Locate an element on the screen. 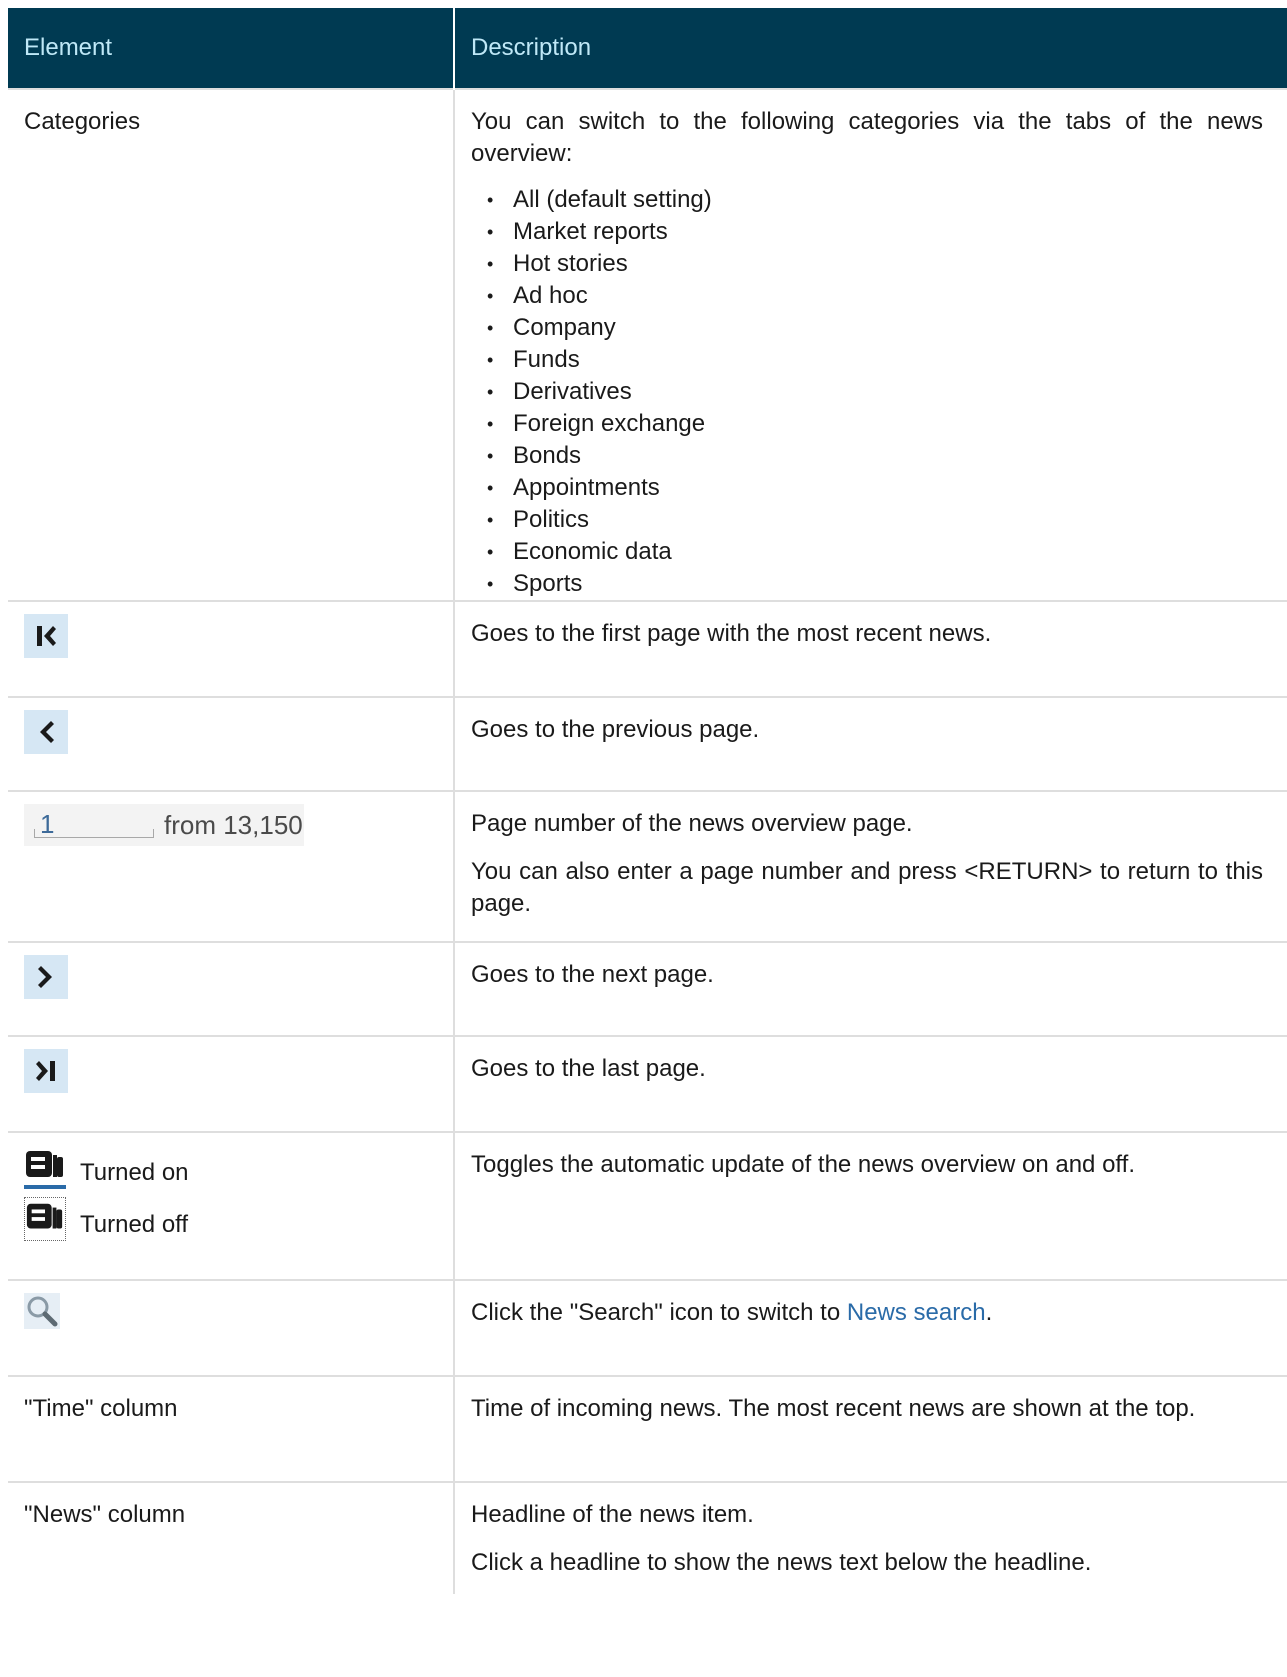 This screenshot has width=1287, height=1677. list-item: All (default setting) is located at coordinates (875, 200).